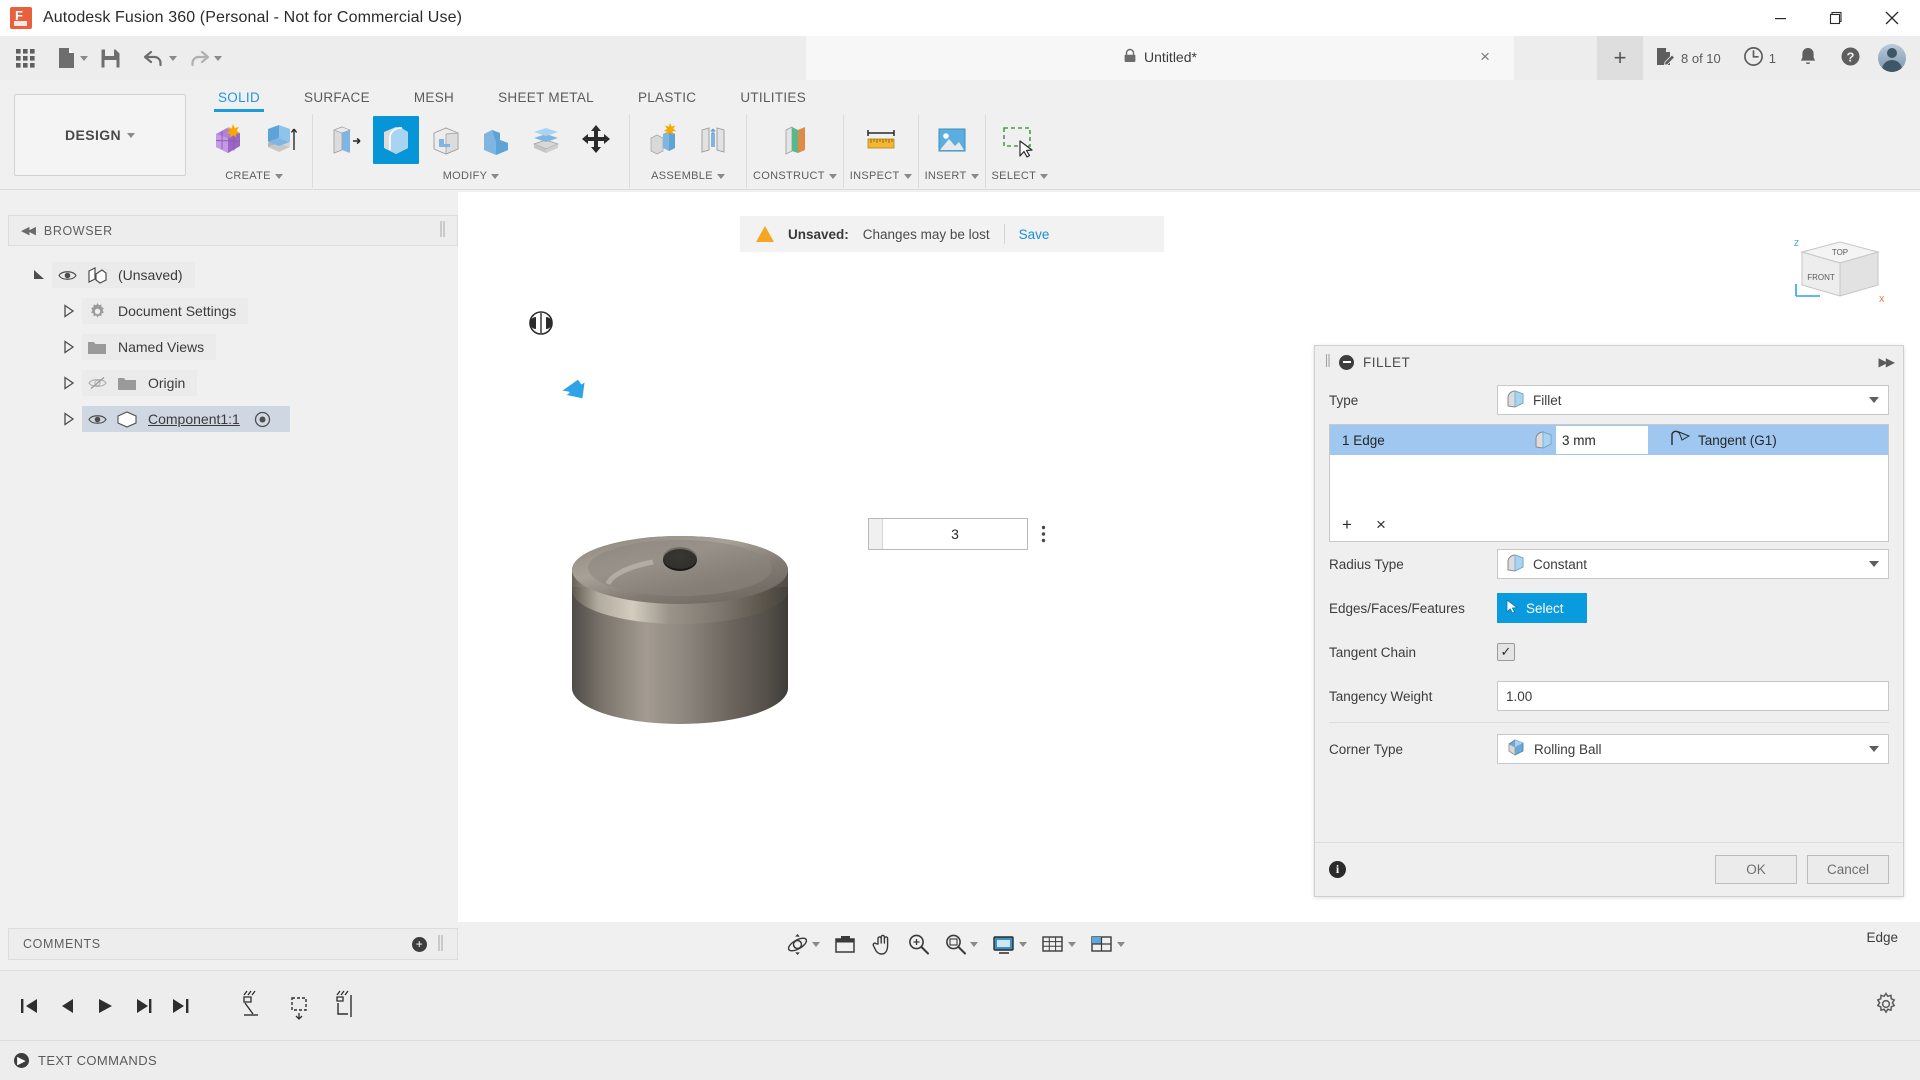  Describe the element at coordinates (546, 99) in the screenshot. I see `tab-sheet-metal: SHEET METAL` at that location.